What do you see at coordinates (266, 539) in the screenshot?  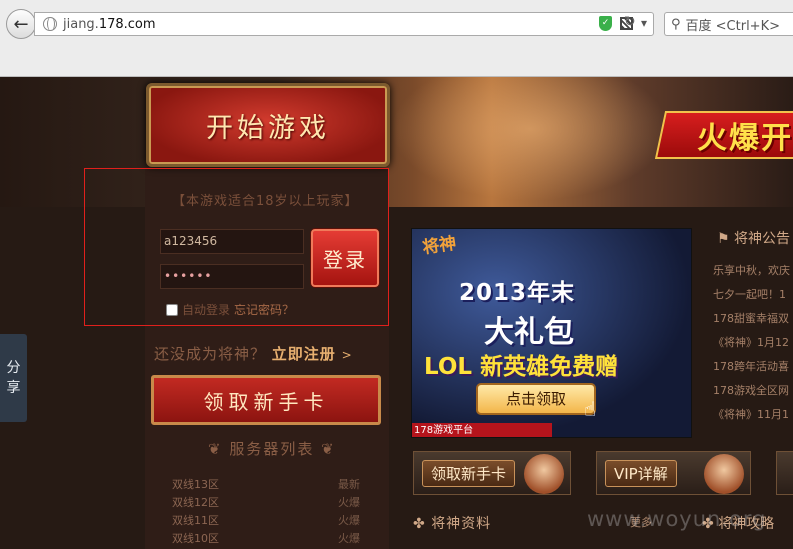 I see `server-row: 双线10区 火爆` at bounding box center [266, 539].